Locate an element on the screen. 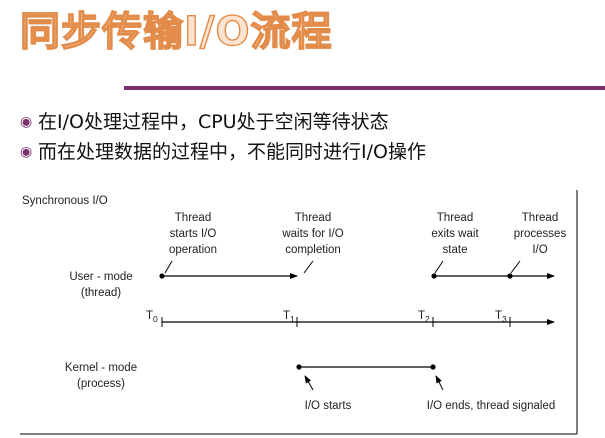 The image size is (605, 438). user-mode-sublabel: (thread) is located at coordinates (101, 293).